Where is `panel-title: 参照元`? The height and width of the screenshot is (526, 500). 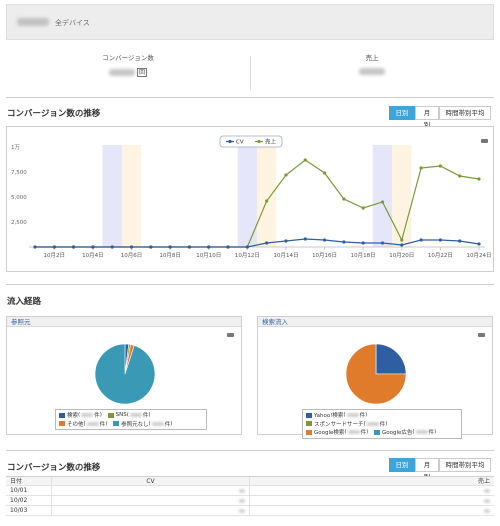 panel-title: 参照元 is located at coordinates (124, 322).